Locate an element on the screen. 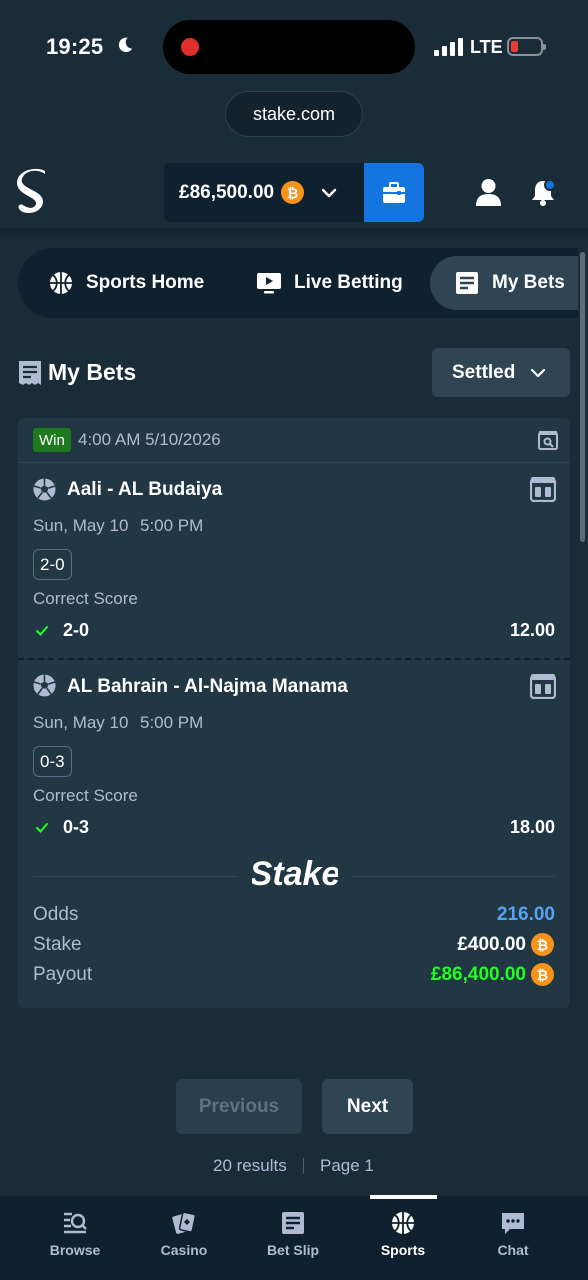 This screenshot has width=588, height=1280. browser-url-bar: stake.com is located at coordinates (294, 114).